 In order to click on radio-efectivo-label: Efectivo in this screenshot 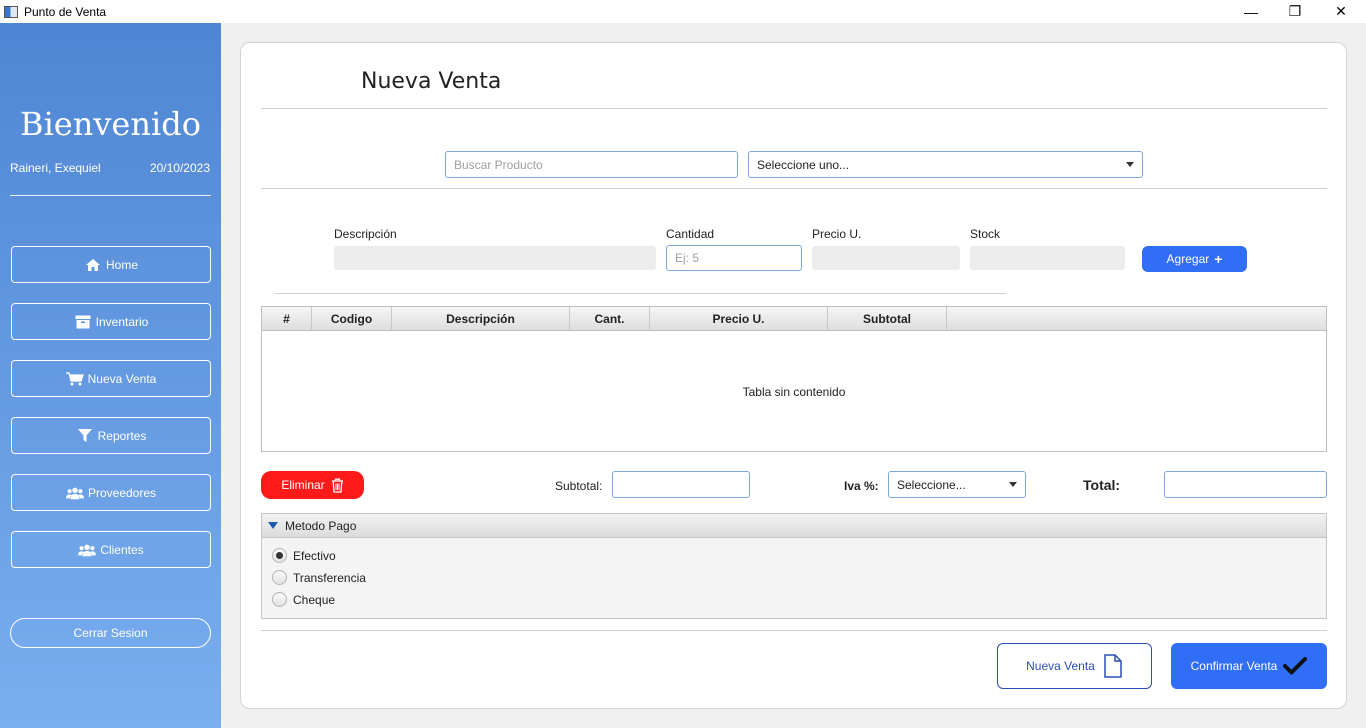, I will do `click(314, 555)`.